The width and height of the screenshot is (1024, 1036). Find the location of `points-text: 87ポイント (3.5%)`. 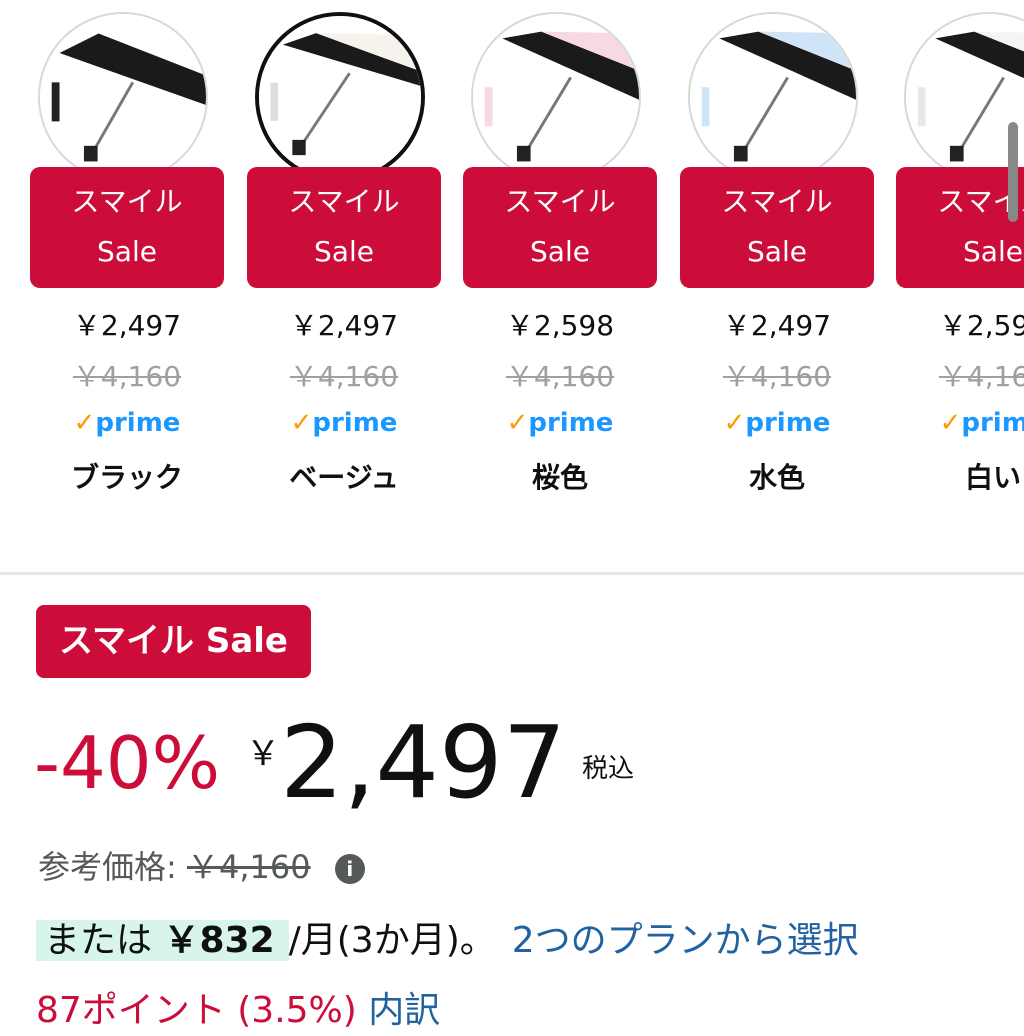

points-text: 87ポイント (3.5%) is located at coordinates (196, 1010).